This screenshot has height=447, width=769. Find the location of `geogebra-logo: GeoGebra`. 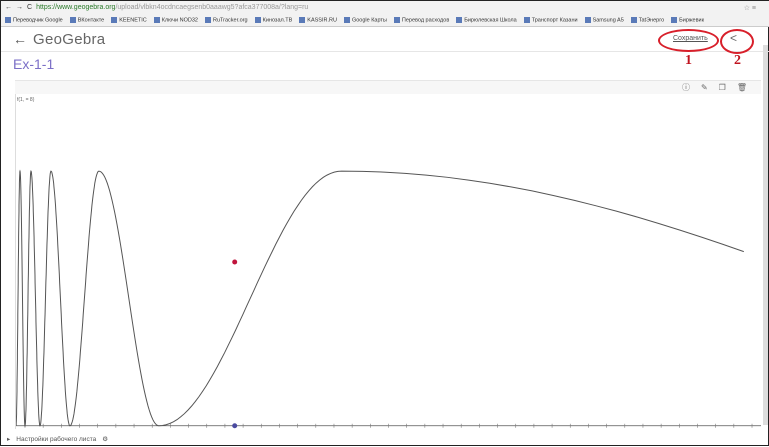

geogebra-logo: GeoGebra is located at coordinates (69, 39).